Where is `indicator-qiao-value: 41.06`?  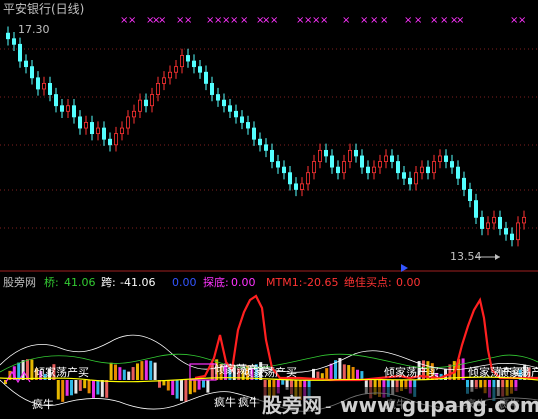 indicator-qiao-value: 41.06 is located at coordinates (80, 282).